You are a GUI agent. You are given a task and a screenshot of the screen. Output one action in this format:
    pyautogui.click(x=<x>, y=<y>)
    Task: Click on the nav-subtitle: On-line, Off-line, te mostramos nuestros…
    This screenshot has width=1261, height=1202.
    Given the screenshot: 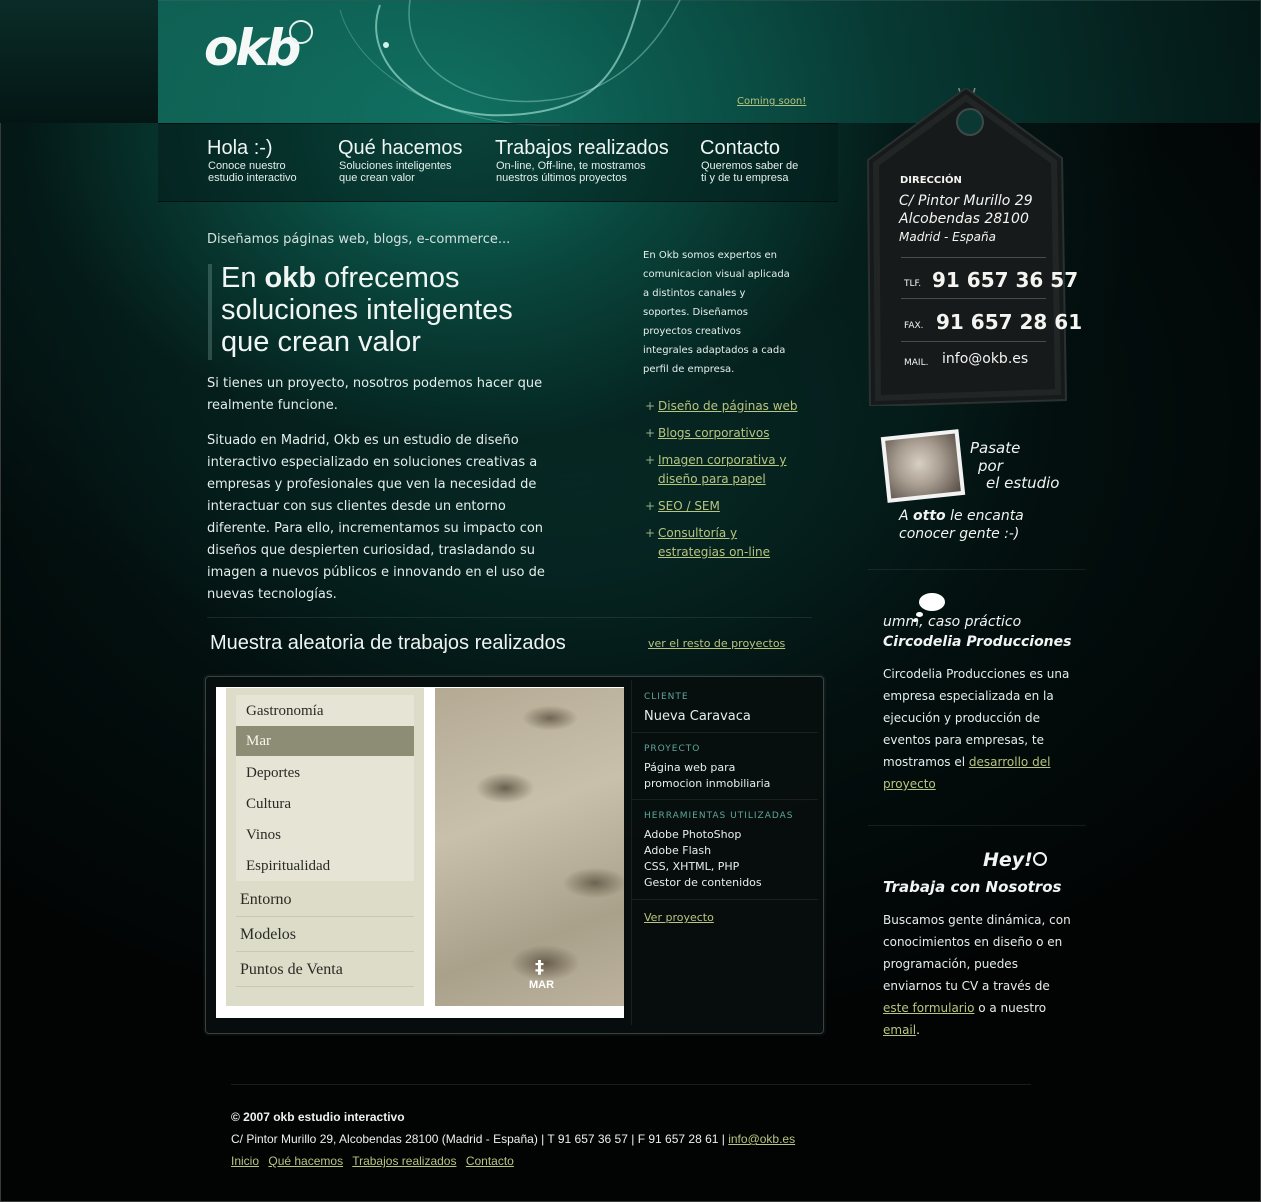 What is the action you would take?
    pyautogui.click(x=571, y=172)
    